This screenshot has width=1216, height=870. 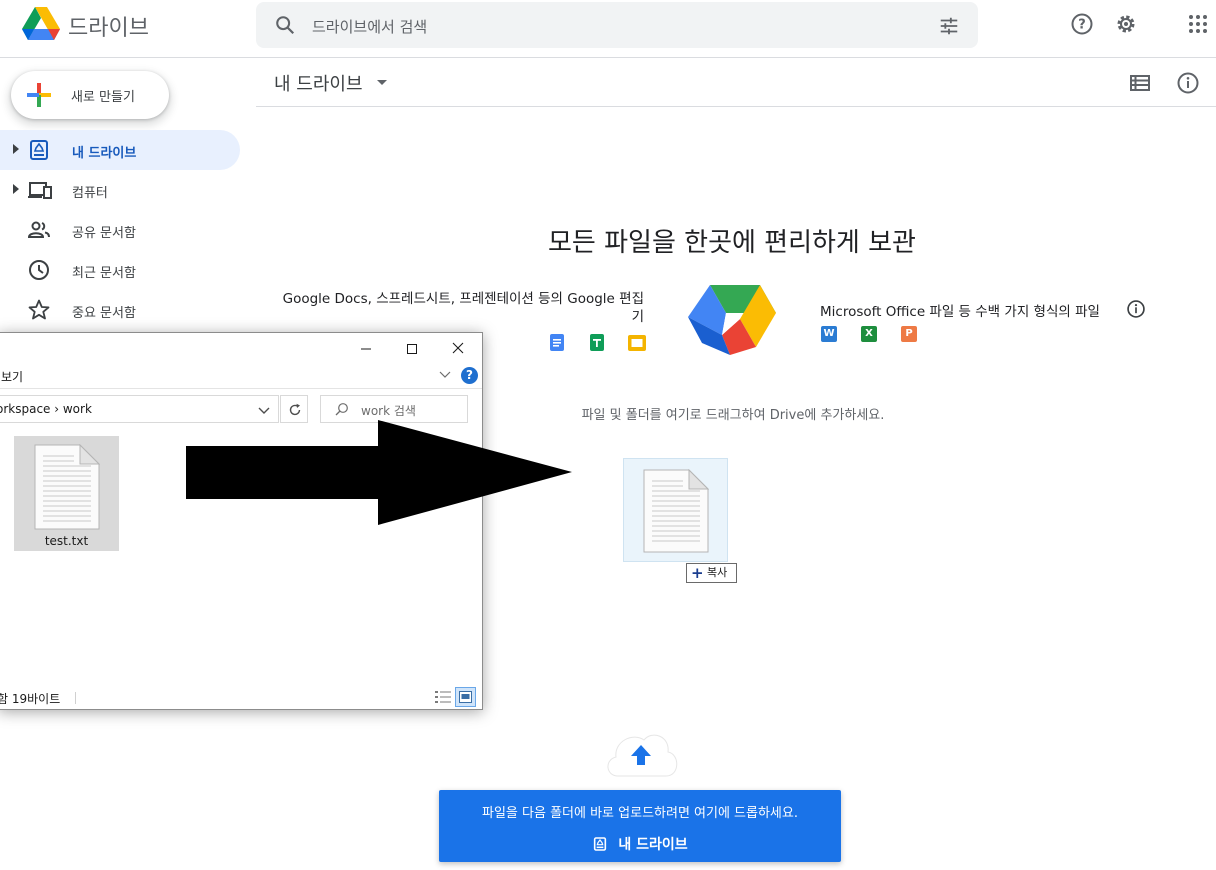 I want to click on dropdown-caret-icon, so click(x=382, y=82).